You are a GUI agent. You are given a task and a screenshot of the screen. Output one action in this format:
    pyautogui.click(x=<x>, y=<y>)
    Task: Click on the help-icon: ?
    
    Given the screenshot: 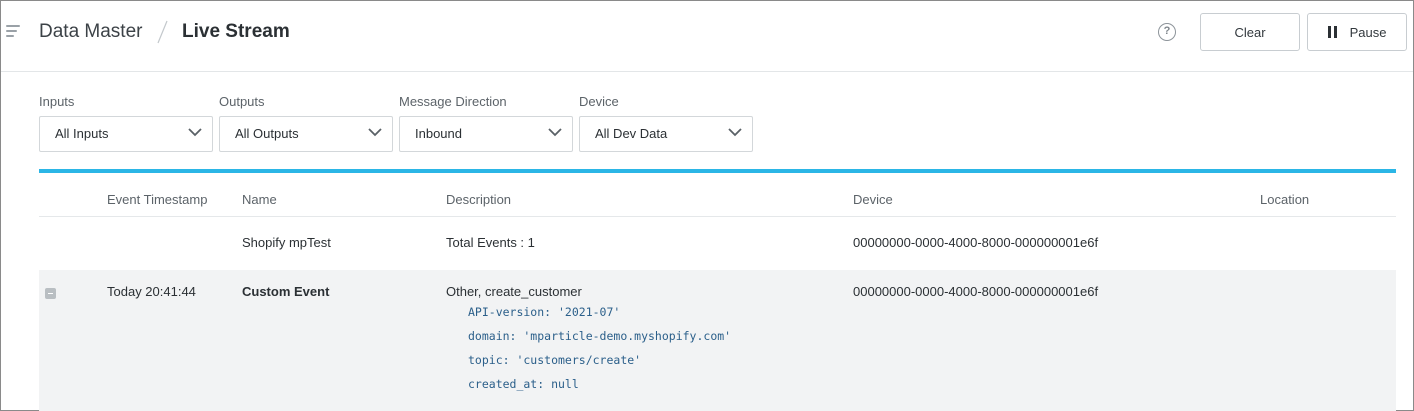 What is the action you would take?
    pyautogui.click(x=1167, y=32)
    